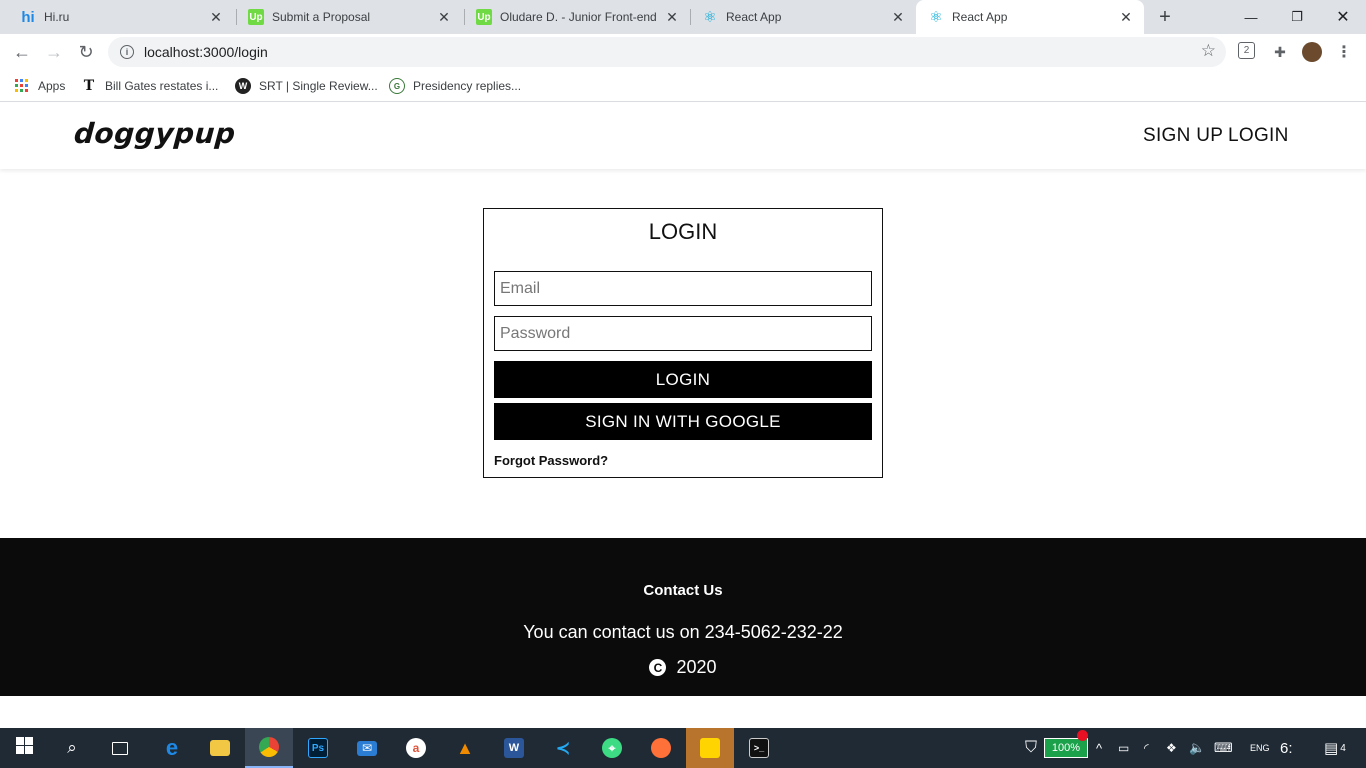 The image size is (1366, 768). I want to click on keyboard-icon: ⌨, so click(1223, 748).